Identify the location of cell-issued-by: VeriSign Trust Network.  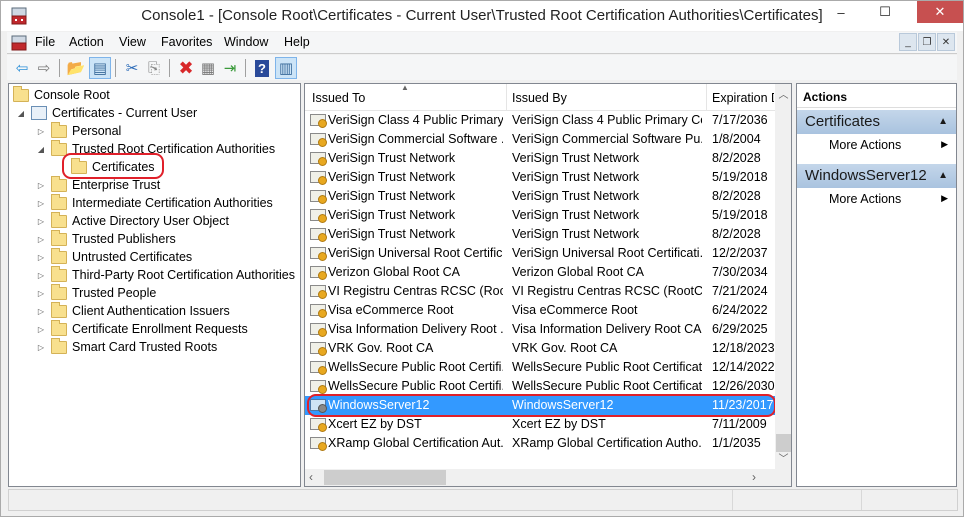
(576, 196).